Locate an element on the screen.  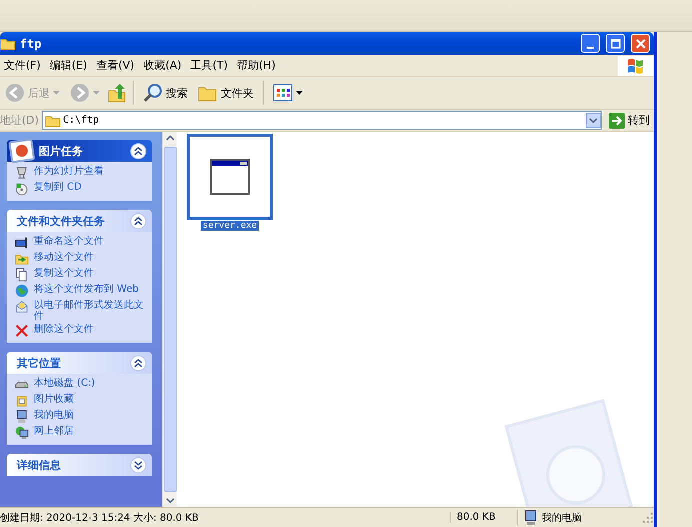
search-button: 搜索 is located at coordinates (165, 93).